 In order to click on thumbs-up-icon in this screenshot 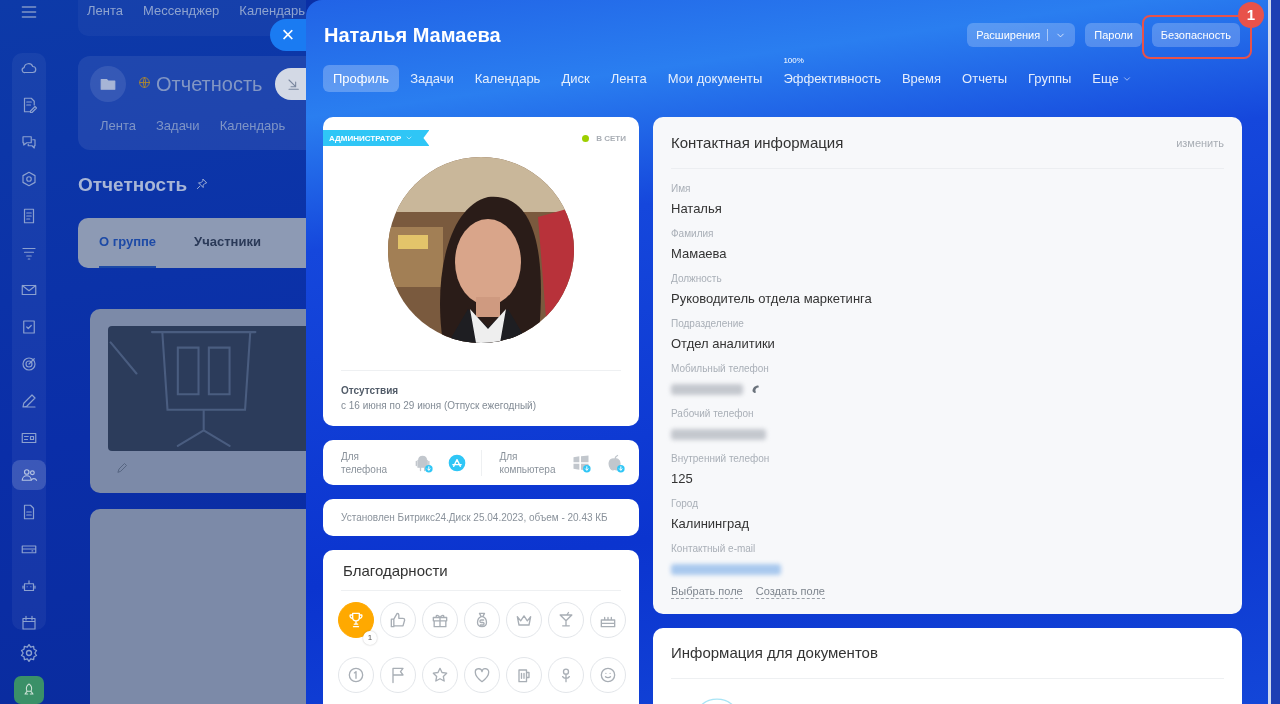, I will do `click(398, 620)`.